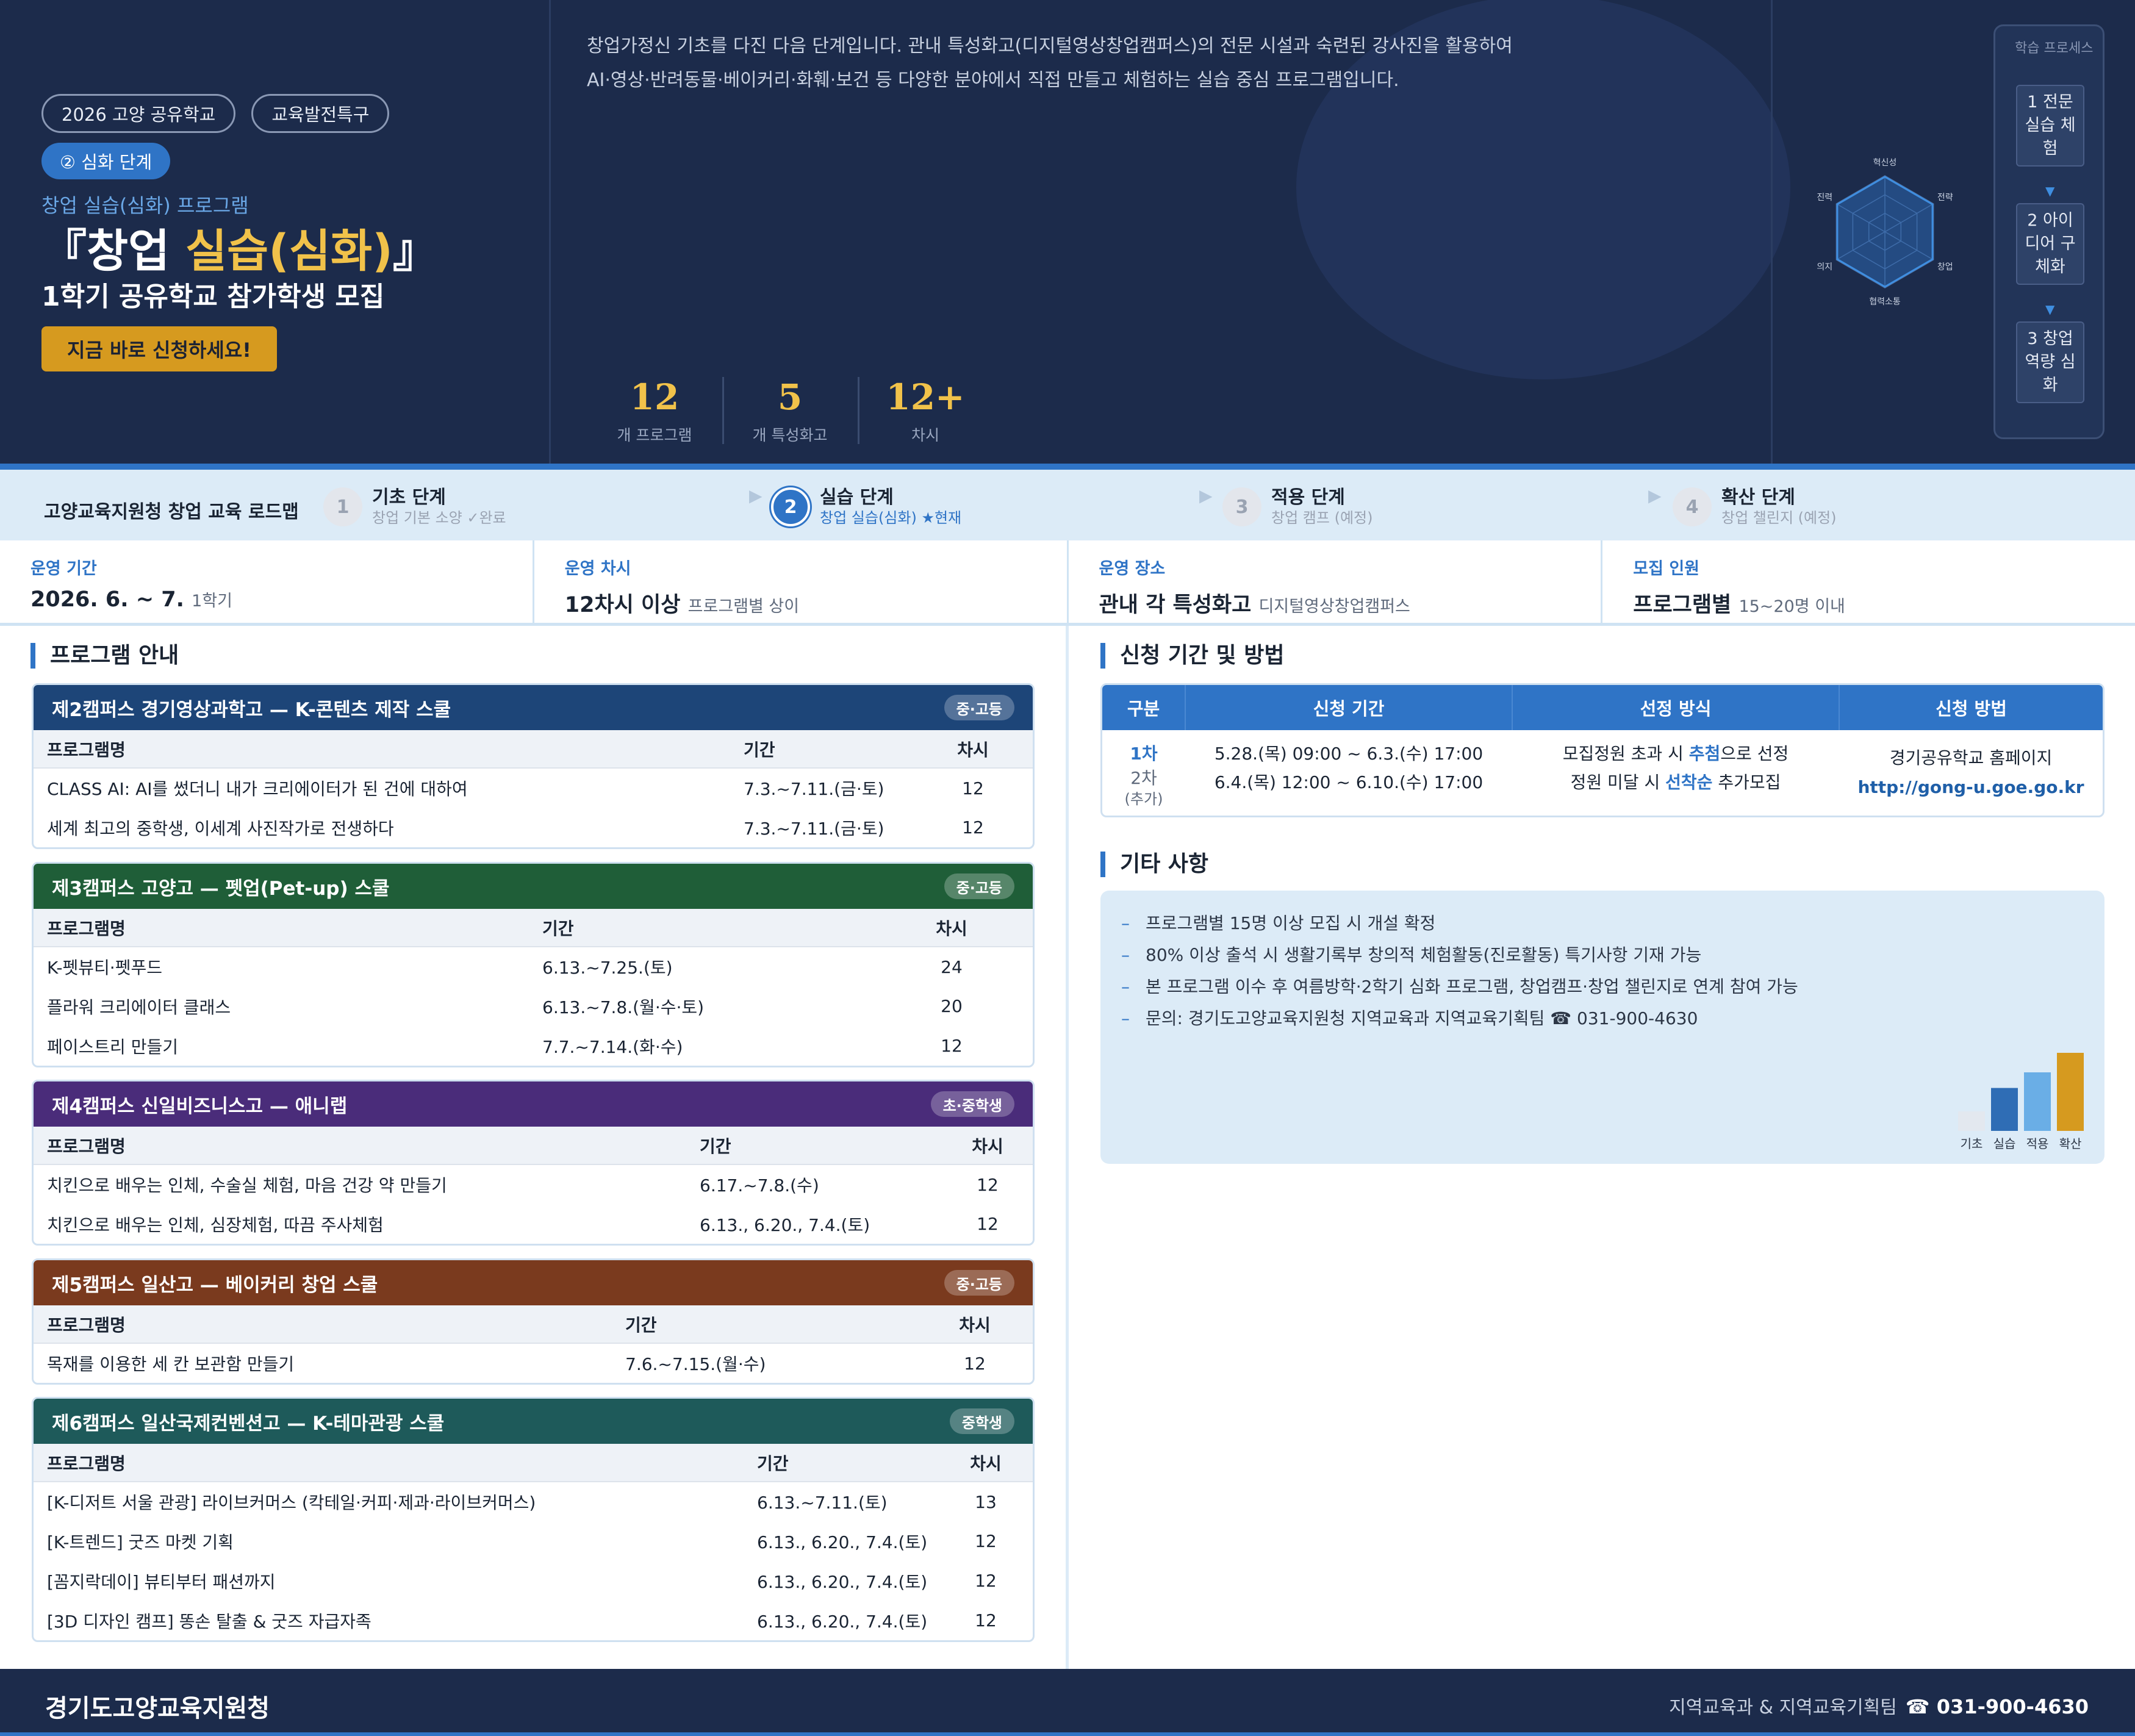 The height and width of the screenshot is (1736, 2135). What do you see at coordinates (1693, 506) in the screenshot?
I see `step-number: 4` at bounding box center [1693, 506].